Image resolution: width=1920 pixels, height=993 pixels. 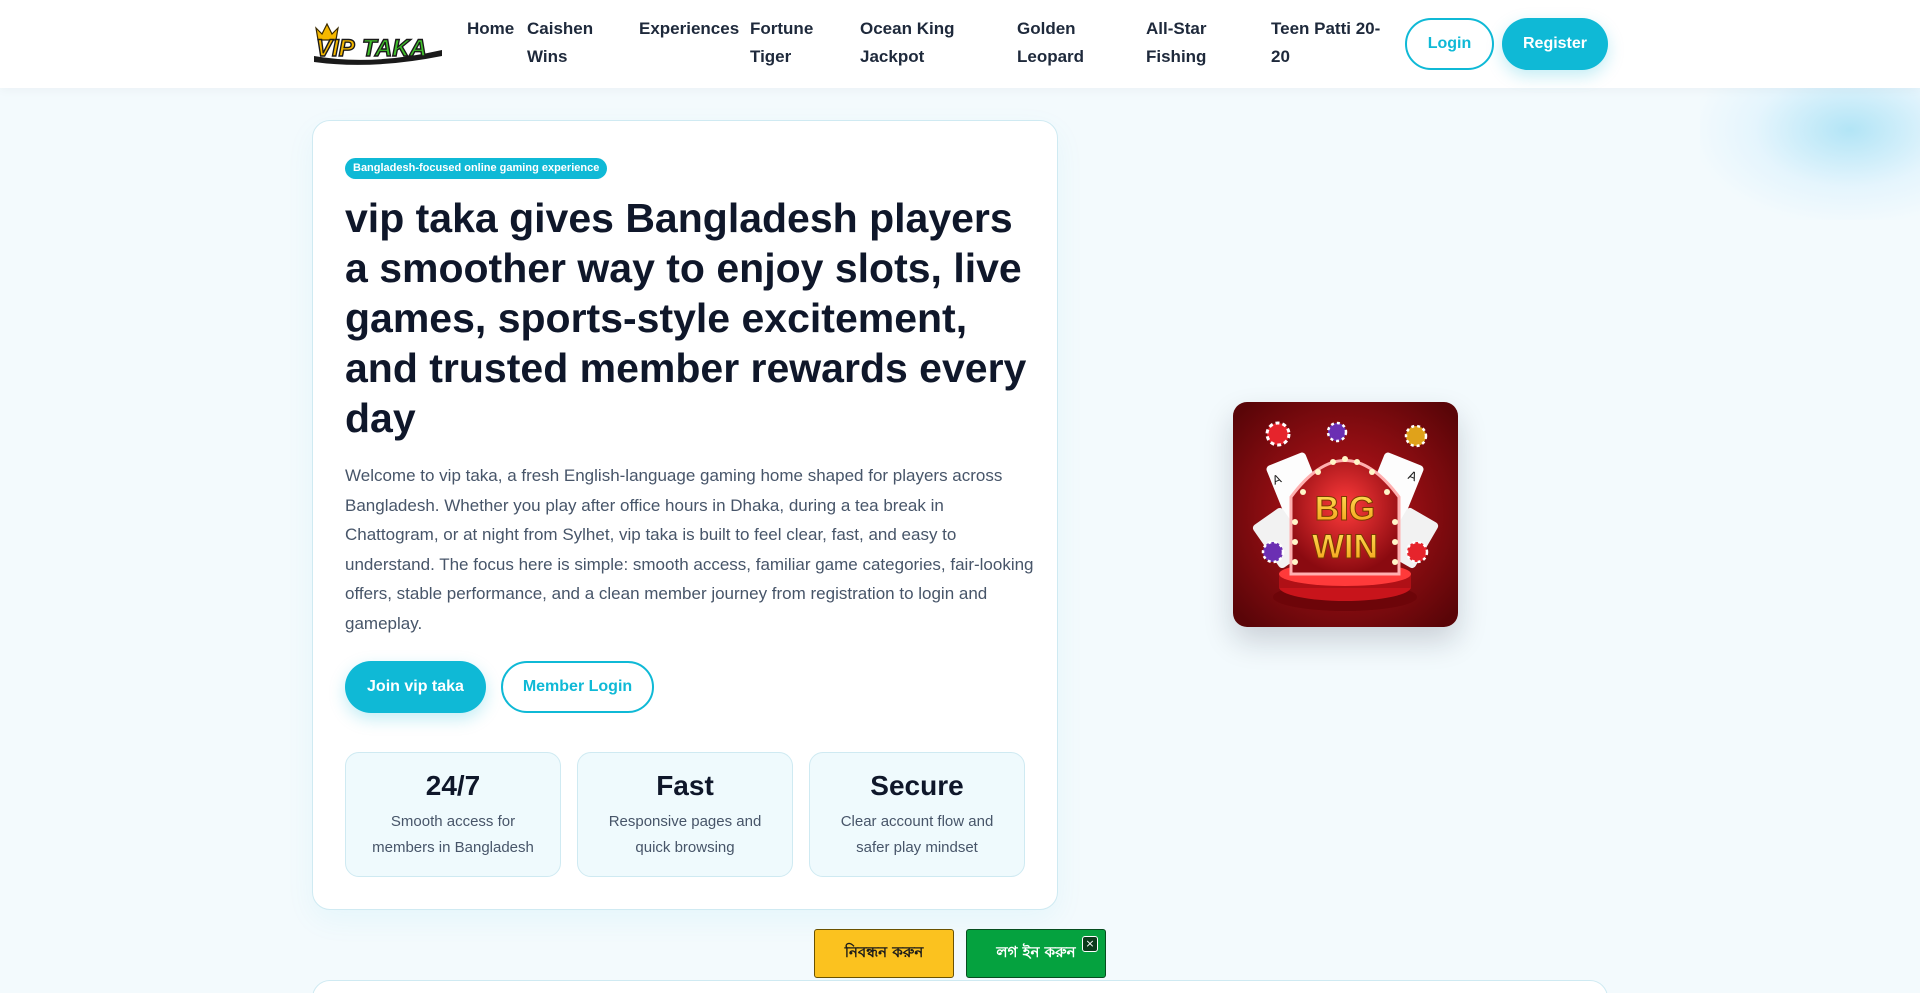 What do you see at coordinates (336, 48) in the screenshot?
I see `logo-vip-text: VIP` at bounding box center [336, 48].